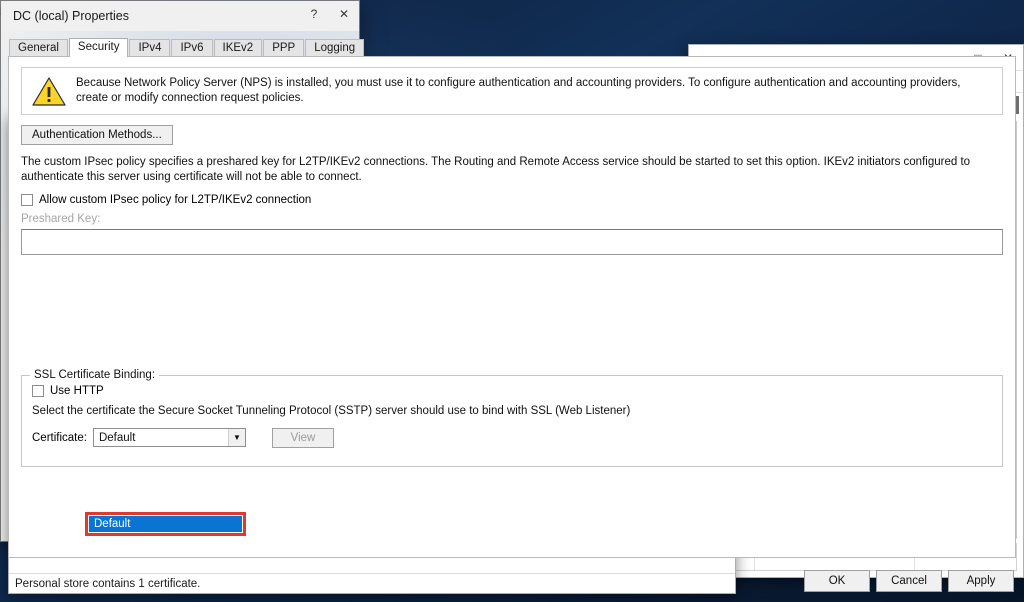  I want to click on tab-ppp: PPP, so click(284, 48).